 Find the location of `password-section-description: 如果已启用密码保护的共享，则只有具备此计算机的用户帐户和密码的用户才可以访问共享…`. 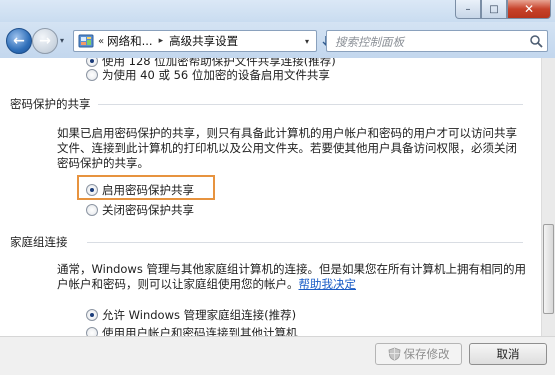

password-section-description: 如果已启用密码保护的共享，则只有具备此计算机的用户帐户和密码的用户才可以访问共享… is located at coordinates (287, 148).